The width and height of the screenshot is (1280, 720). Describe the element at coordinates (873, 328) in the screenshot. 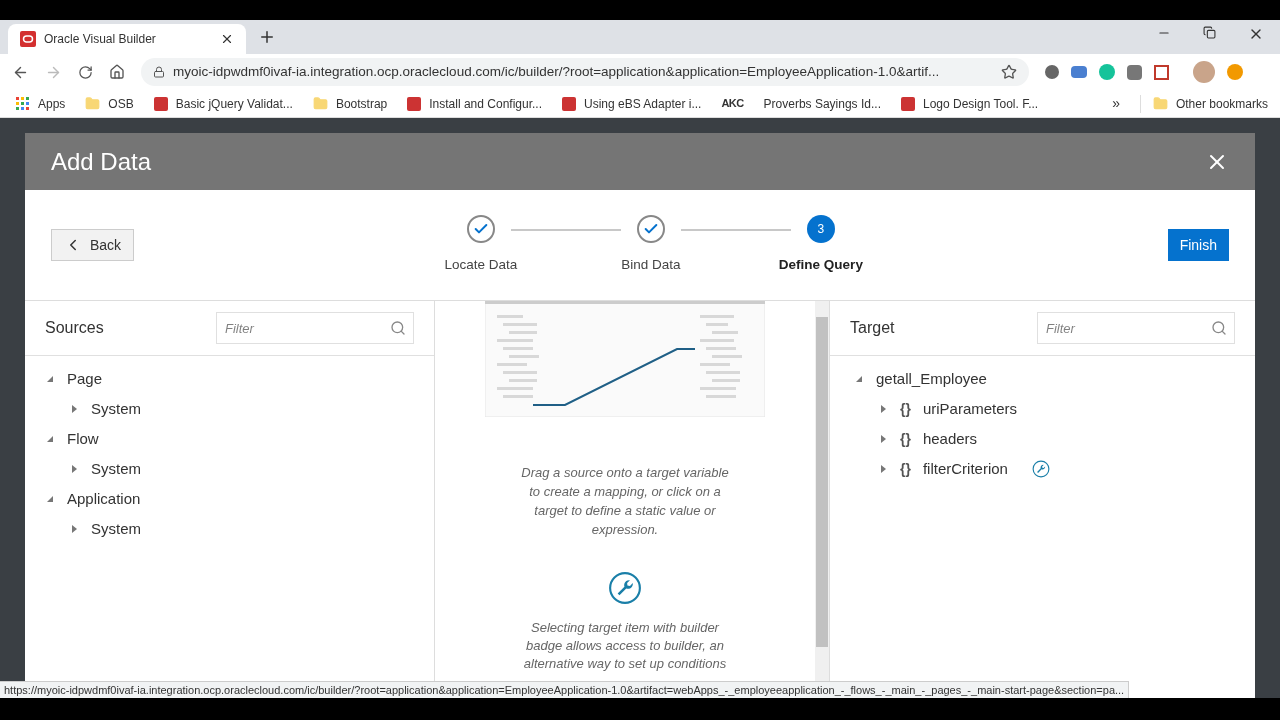

I see `panel-title: Target` at that location.